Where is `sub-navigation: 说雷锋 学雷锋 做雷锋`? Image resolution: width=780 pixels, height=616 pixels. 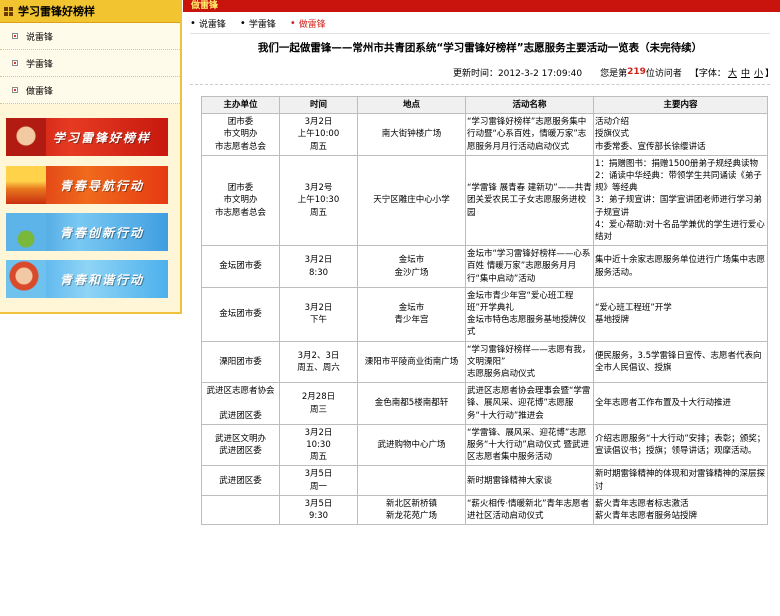
sub-navigation: 说雷锋 学雷锋 做雷锋 is located at coordinates (480, 23).